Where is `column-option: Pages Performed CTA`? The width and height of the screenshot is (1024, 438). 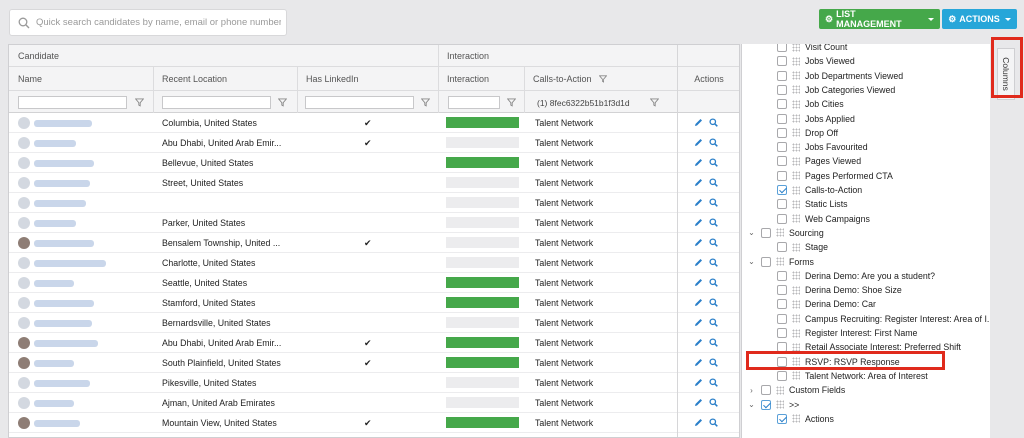
column-option: Pages Performed CTA is located at coordinates (835, 176).